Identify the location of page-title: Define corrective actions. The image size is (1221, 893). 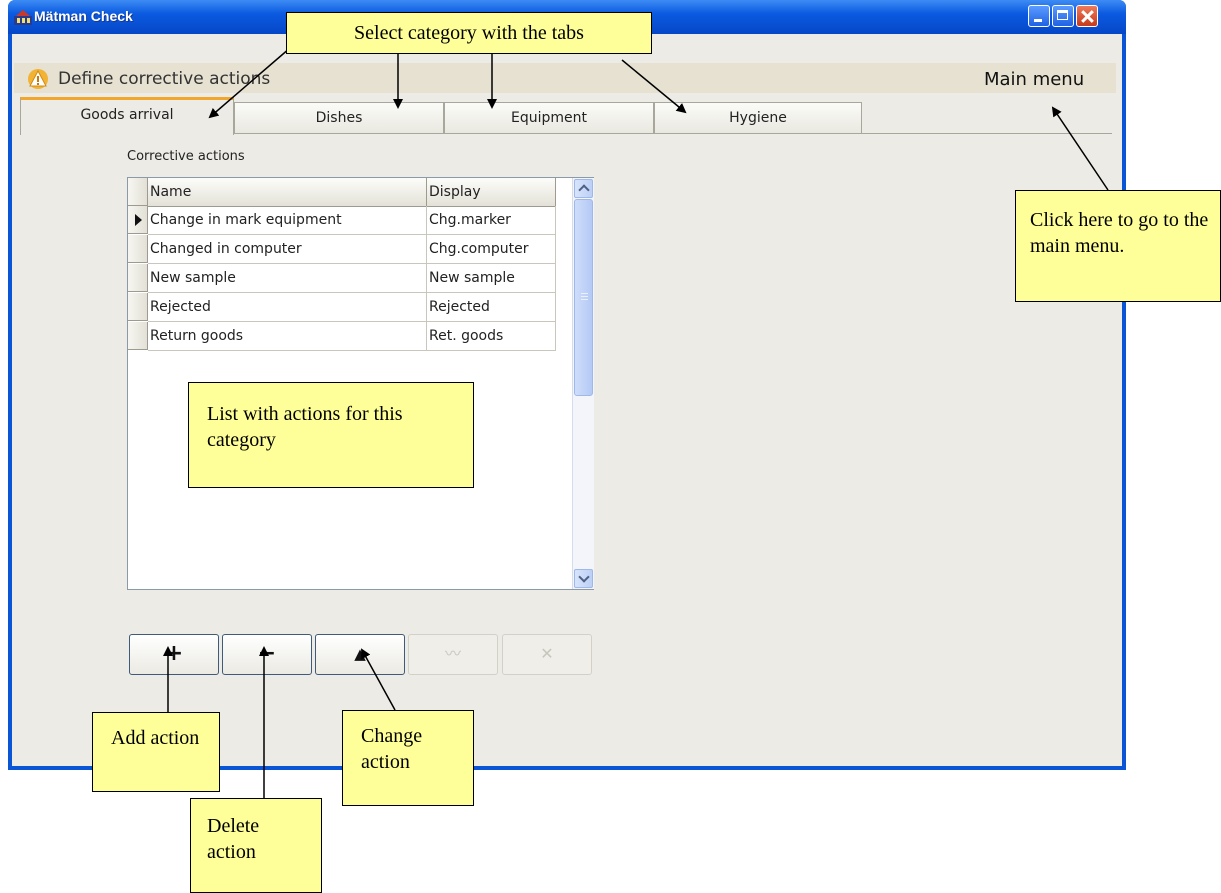
(164, 79).